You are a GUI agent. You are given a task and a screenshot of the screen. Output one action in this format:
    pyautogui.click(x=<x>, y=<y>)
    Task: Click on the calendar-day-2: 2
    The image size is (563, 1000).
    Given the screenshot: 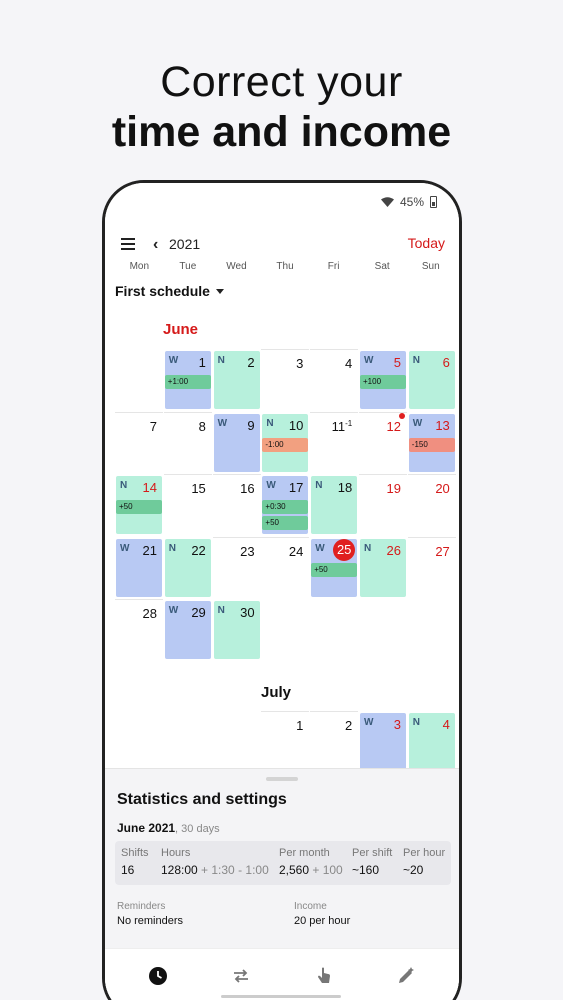 What is the action you would take?
    pyautogui.click(x=334, y=742)
    